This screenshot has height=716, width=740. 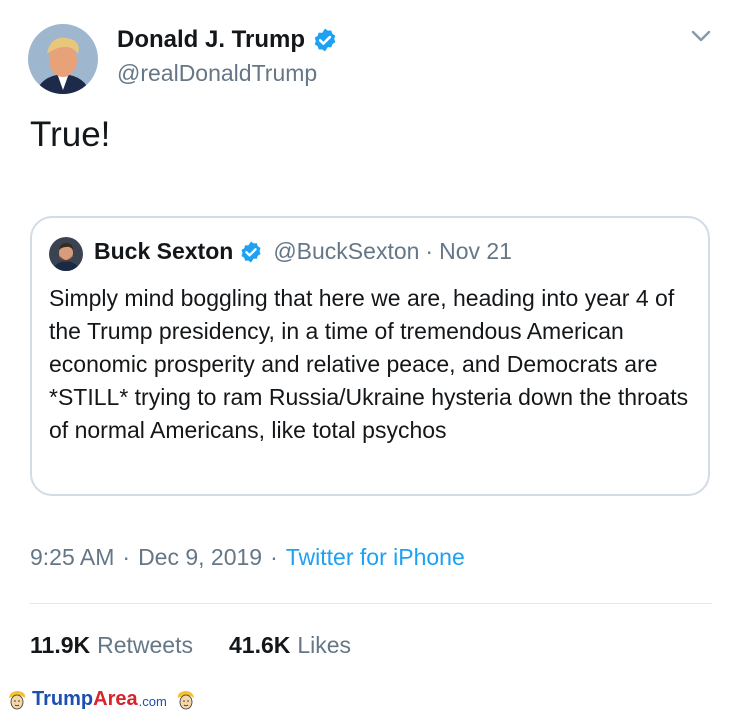 What do you see at coordinates (475, 251) in the screenshot?
I see `quoted-date: Nov 21` at bounding box center [475, 251].